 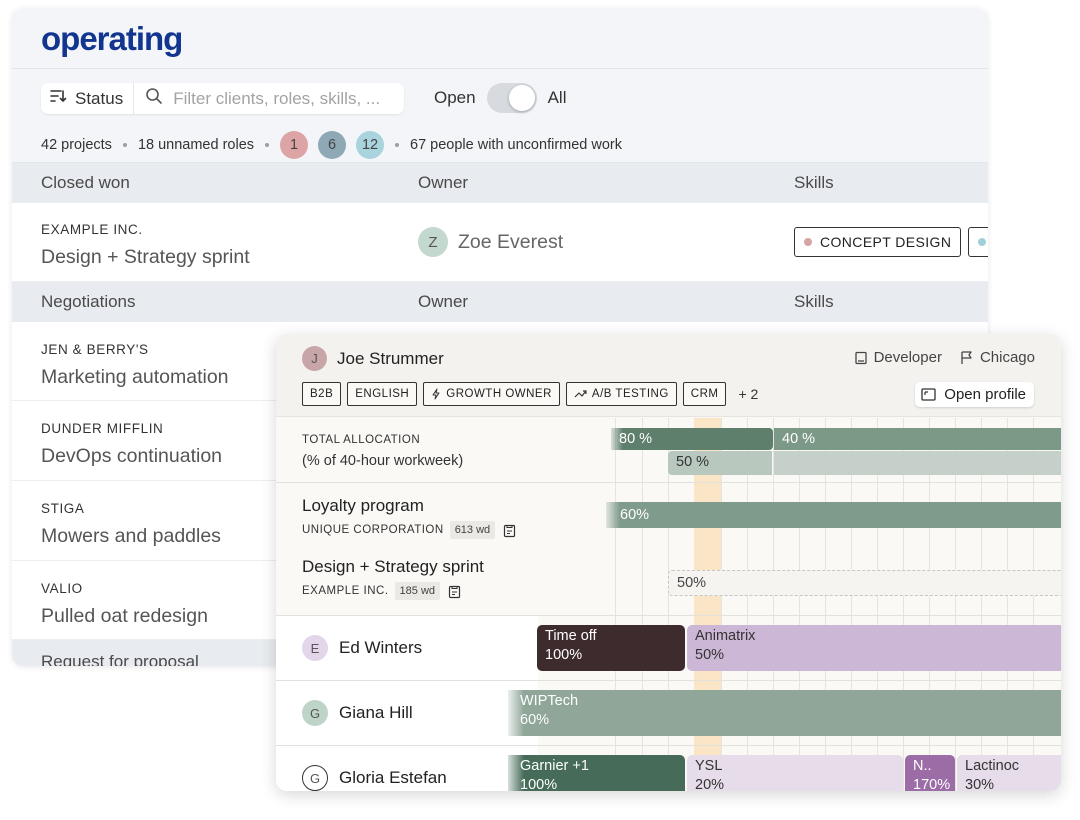 What do you see at coordinates (433, 242) in the screenshot?
I see `avatar: Z` at bounding box center [433, 242].